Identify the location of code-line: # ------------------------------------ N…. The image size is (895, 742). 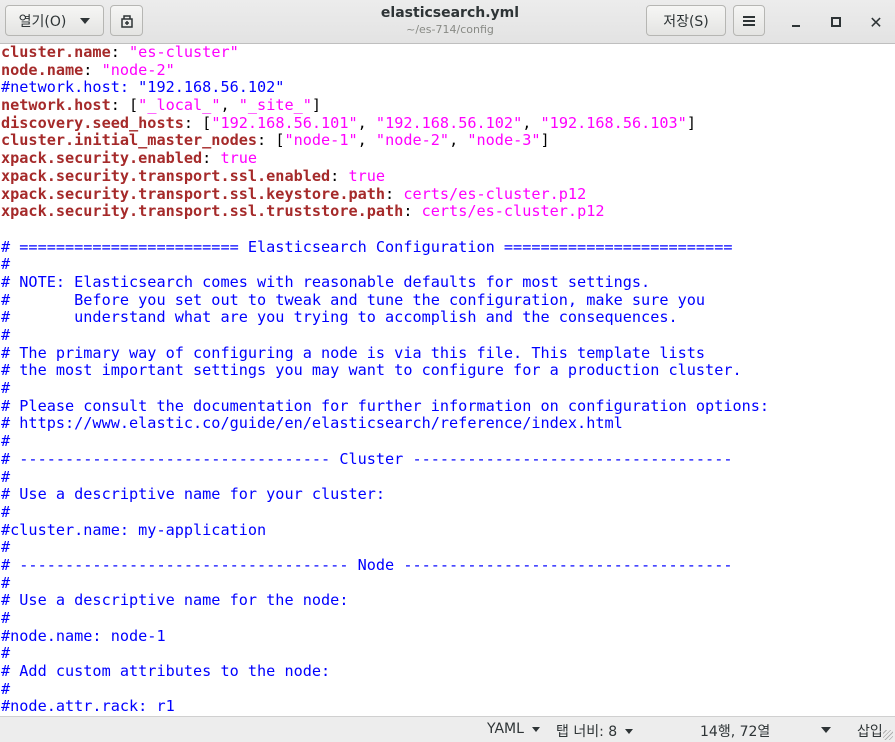
(447, 565).